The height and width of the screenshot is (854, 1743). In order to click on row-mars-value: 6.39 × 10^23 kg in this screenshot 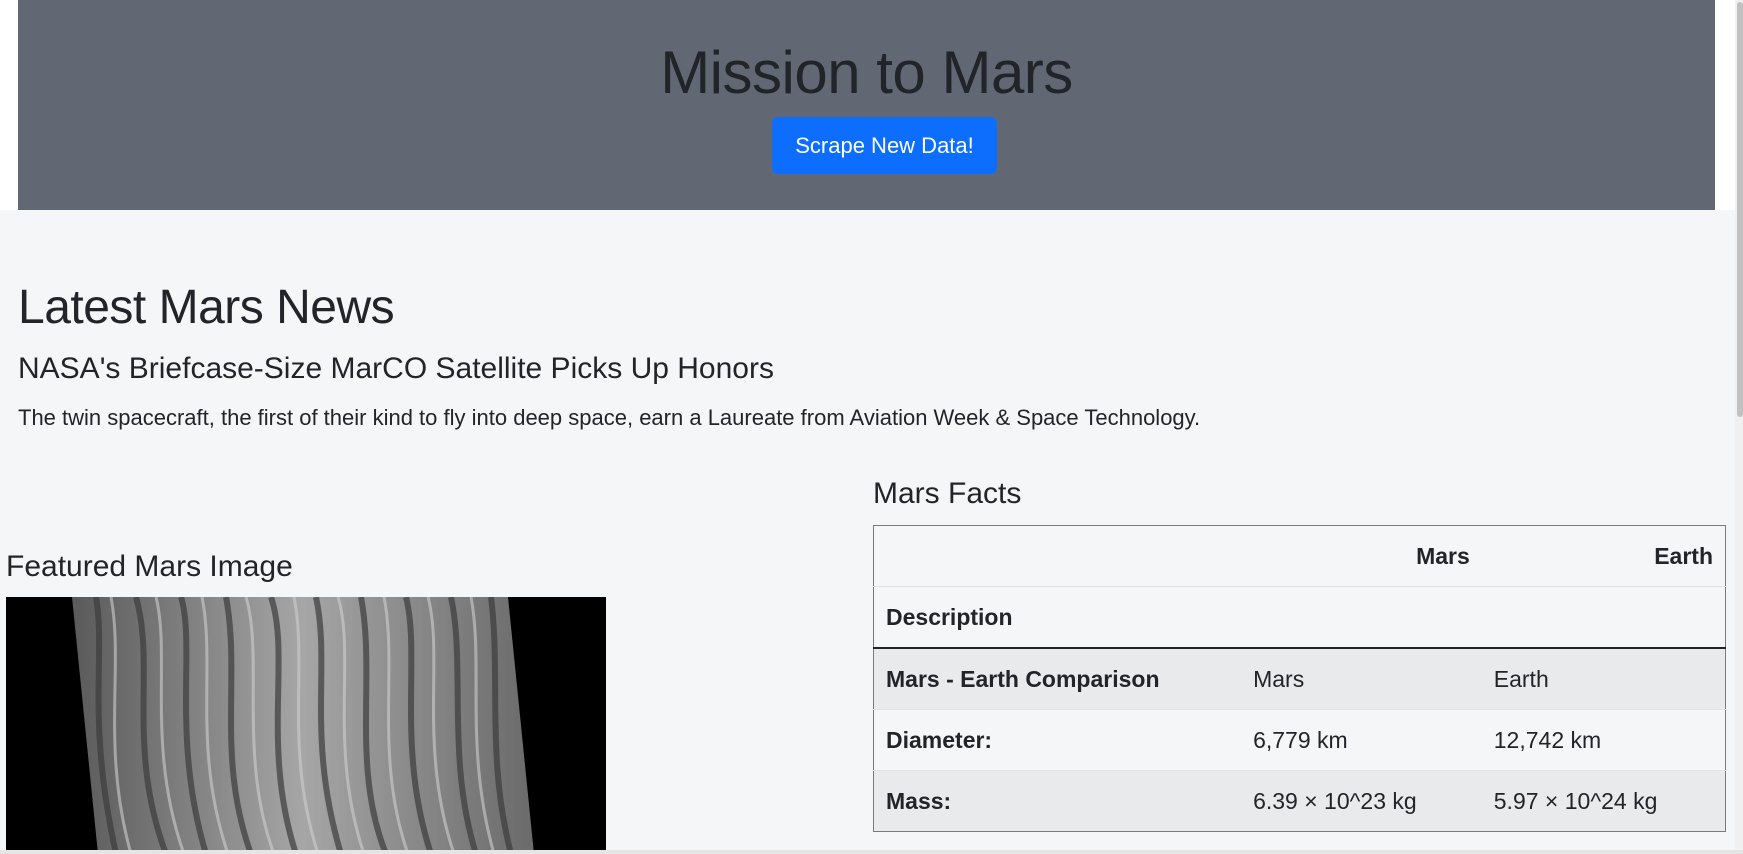, I will do `click(1361, 801)`.